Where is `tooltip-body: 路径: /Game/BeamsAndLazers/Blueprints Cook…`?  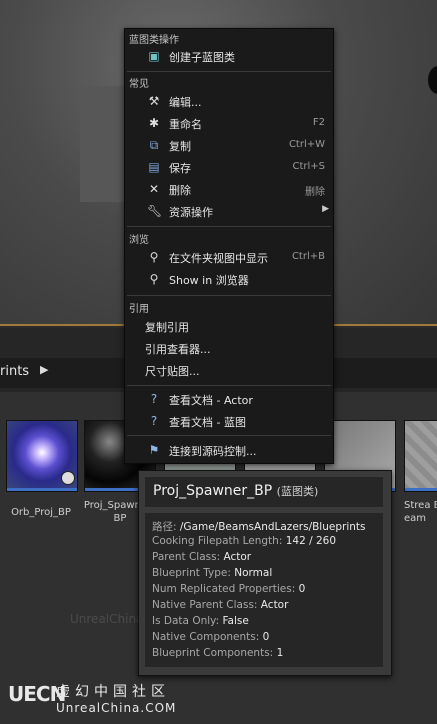
tooltip-body: 路径: /Game/BeamsAndLazers/Blueprints Cook… is located at coordinates (264, 590).